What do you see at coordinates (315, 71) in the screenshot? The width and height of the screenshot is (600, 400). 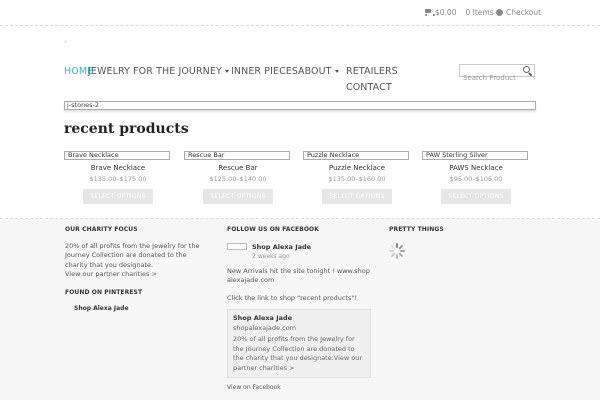 I see `nav-about-label: ABOUT` at bounding box center [315, 71].